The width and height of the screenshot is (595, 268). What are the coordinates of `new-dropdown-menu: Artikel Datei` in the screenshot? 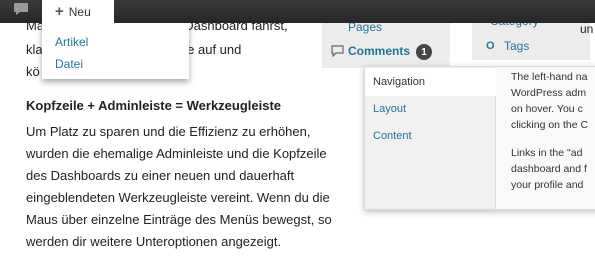 It's located at (115, 51).